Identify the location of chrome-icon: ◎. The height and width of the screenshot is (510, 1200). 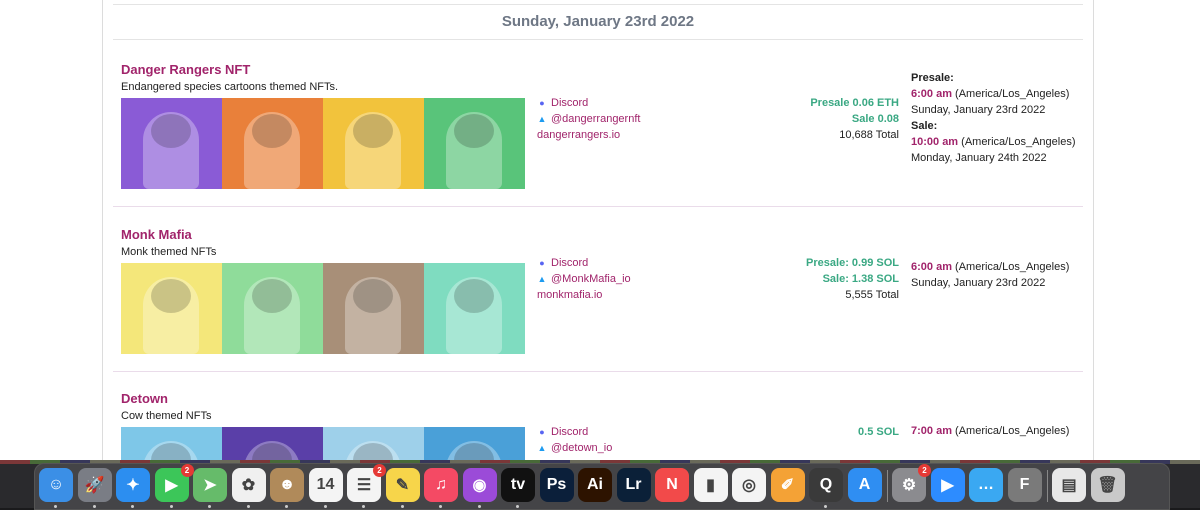
(749, 485).